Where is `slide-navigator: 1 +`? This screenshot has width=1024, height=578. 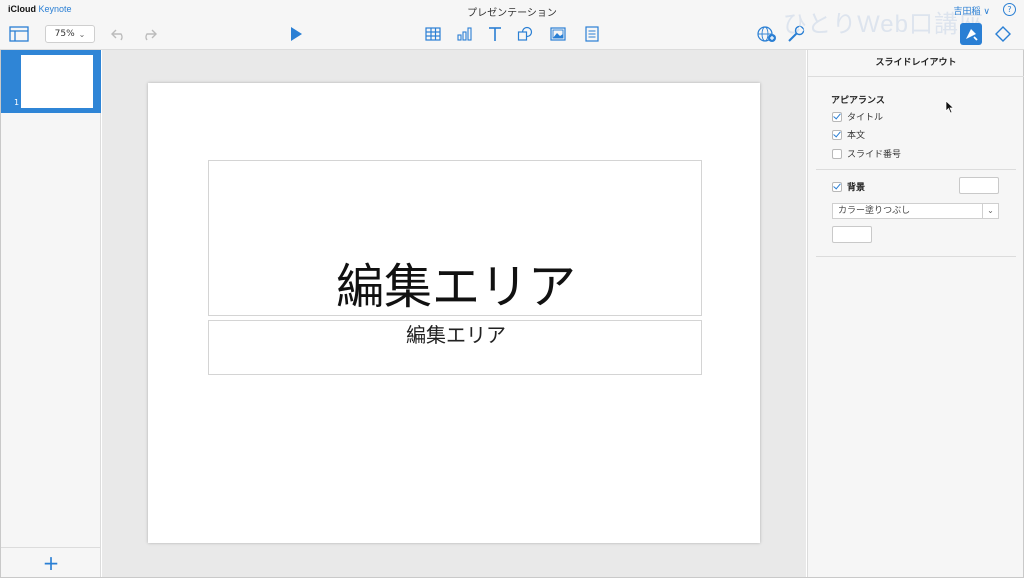
slide-navigator: 1 + is located at coordinates (51, 313).